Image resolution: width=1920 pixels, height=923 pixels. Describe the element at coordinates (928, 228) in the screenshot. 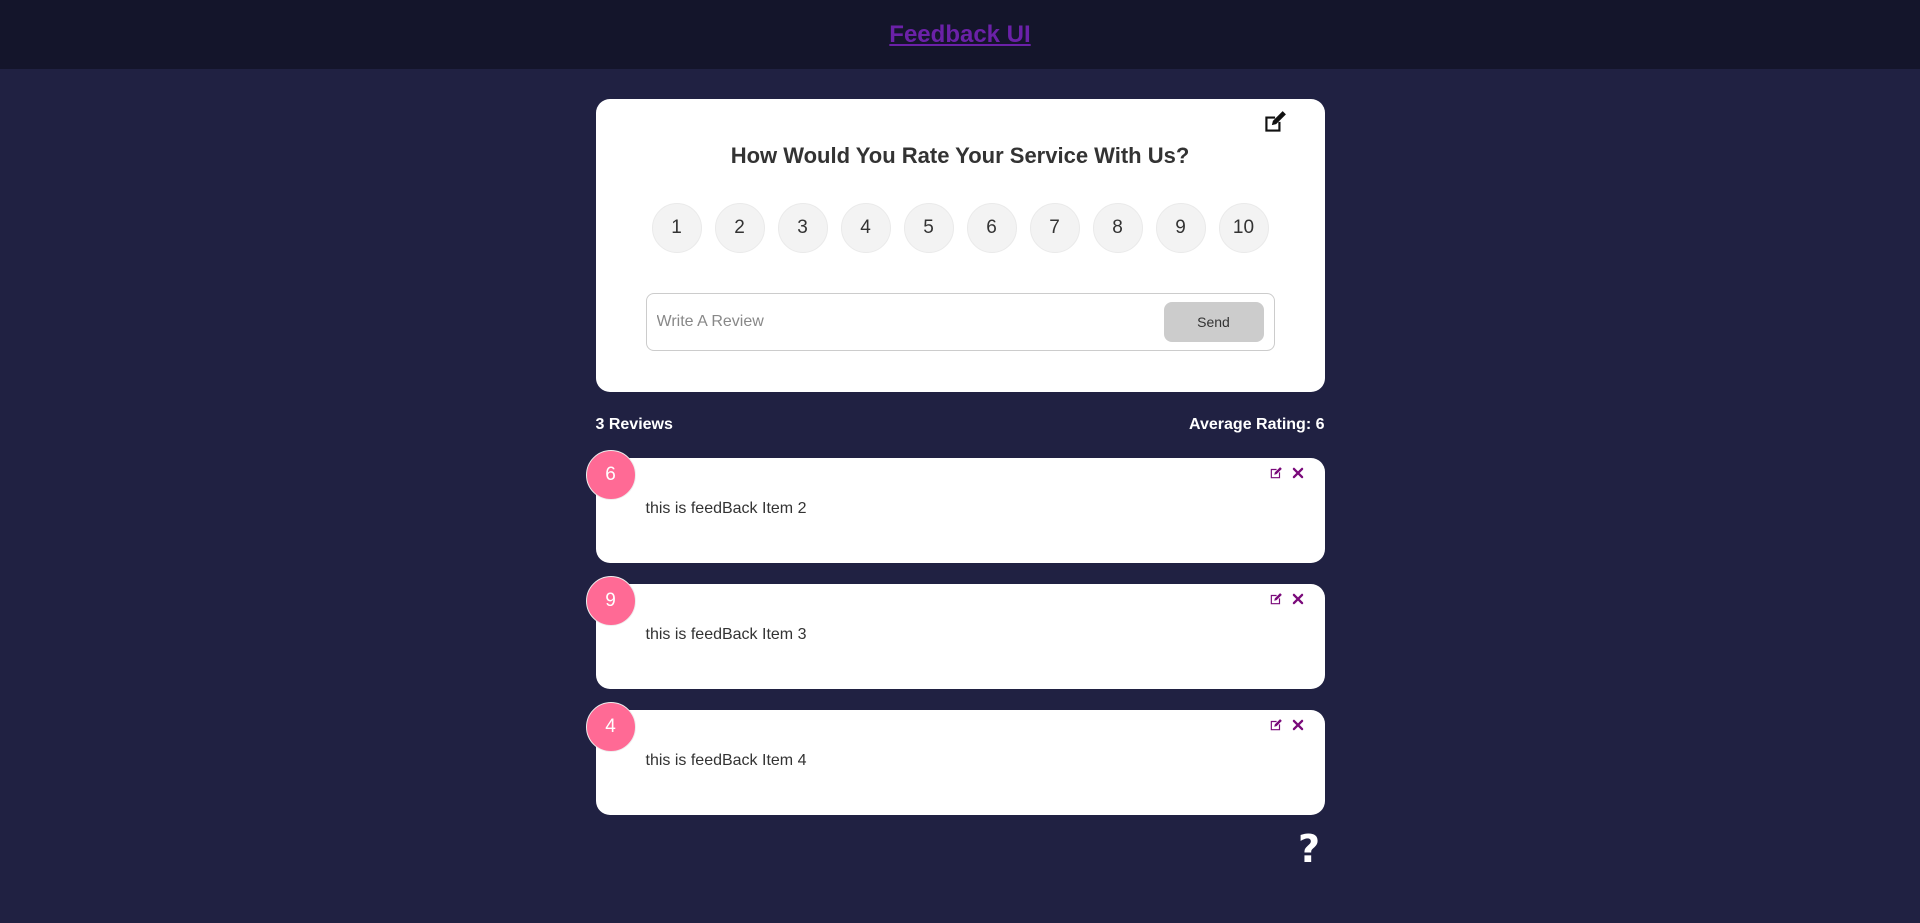

I see `rating-option-5: 5` at that location.